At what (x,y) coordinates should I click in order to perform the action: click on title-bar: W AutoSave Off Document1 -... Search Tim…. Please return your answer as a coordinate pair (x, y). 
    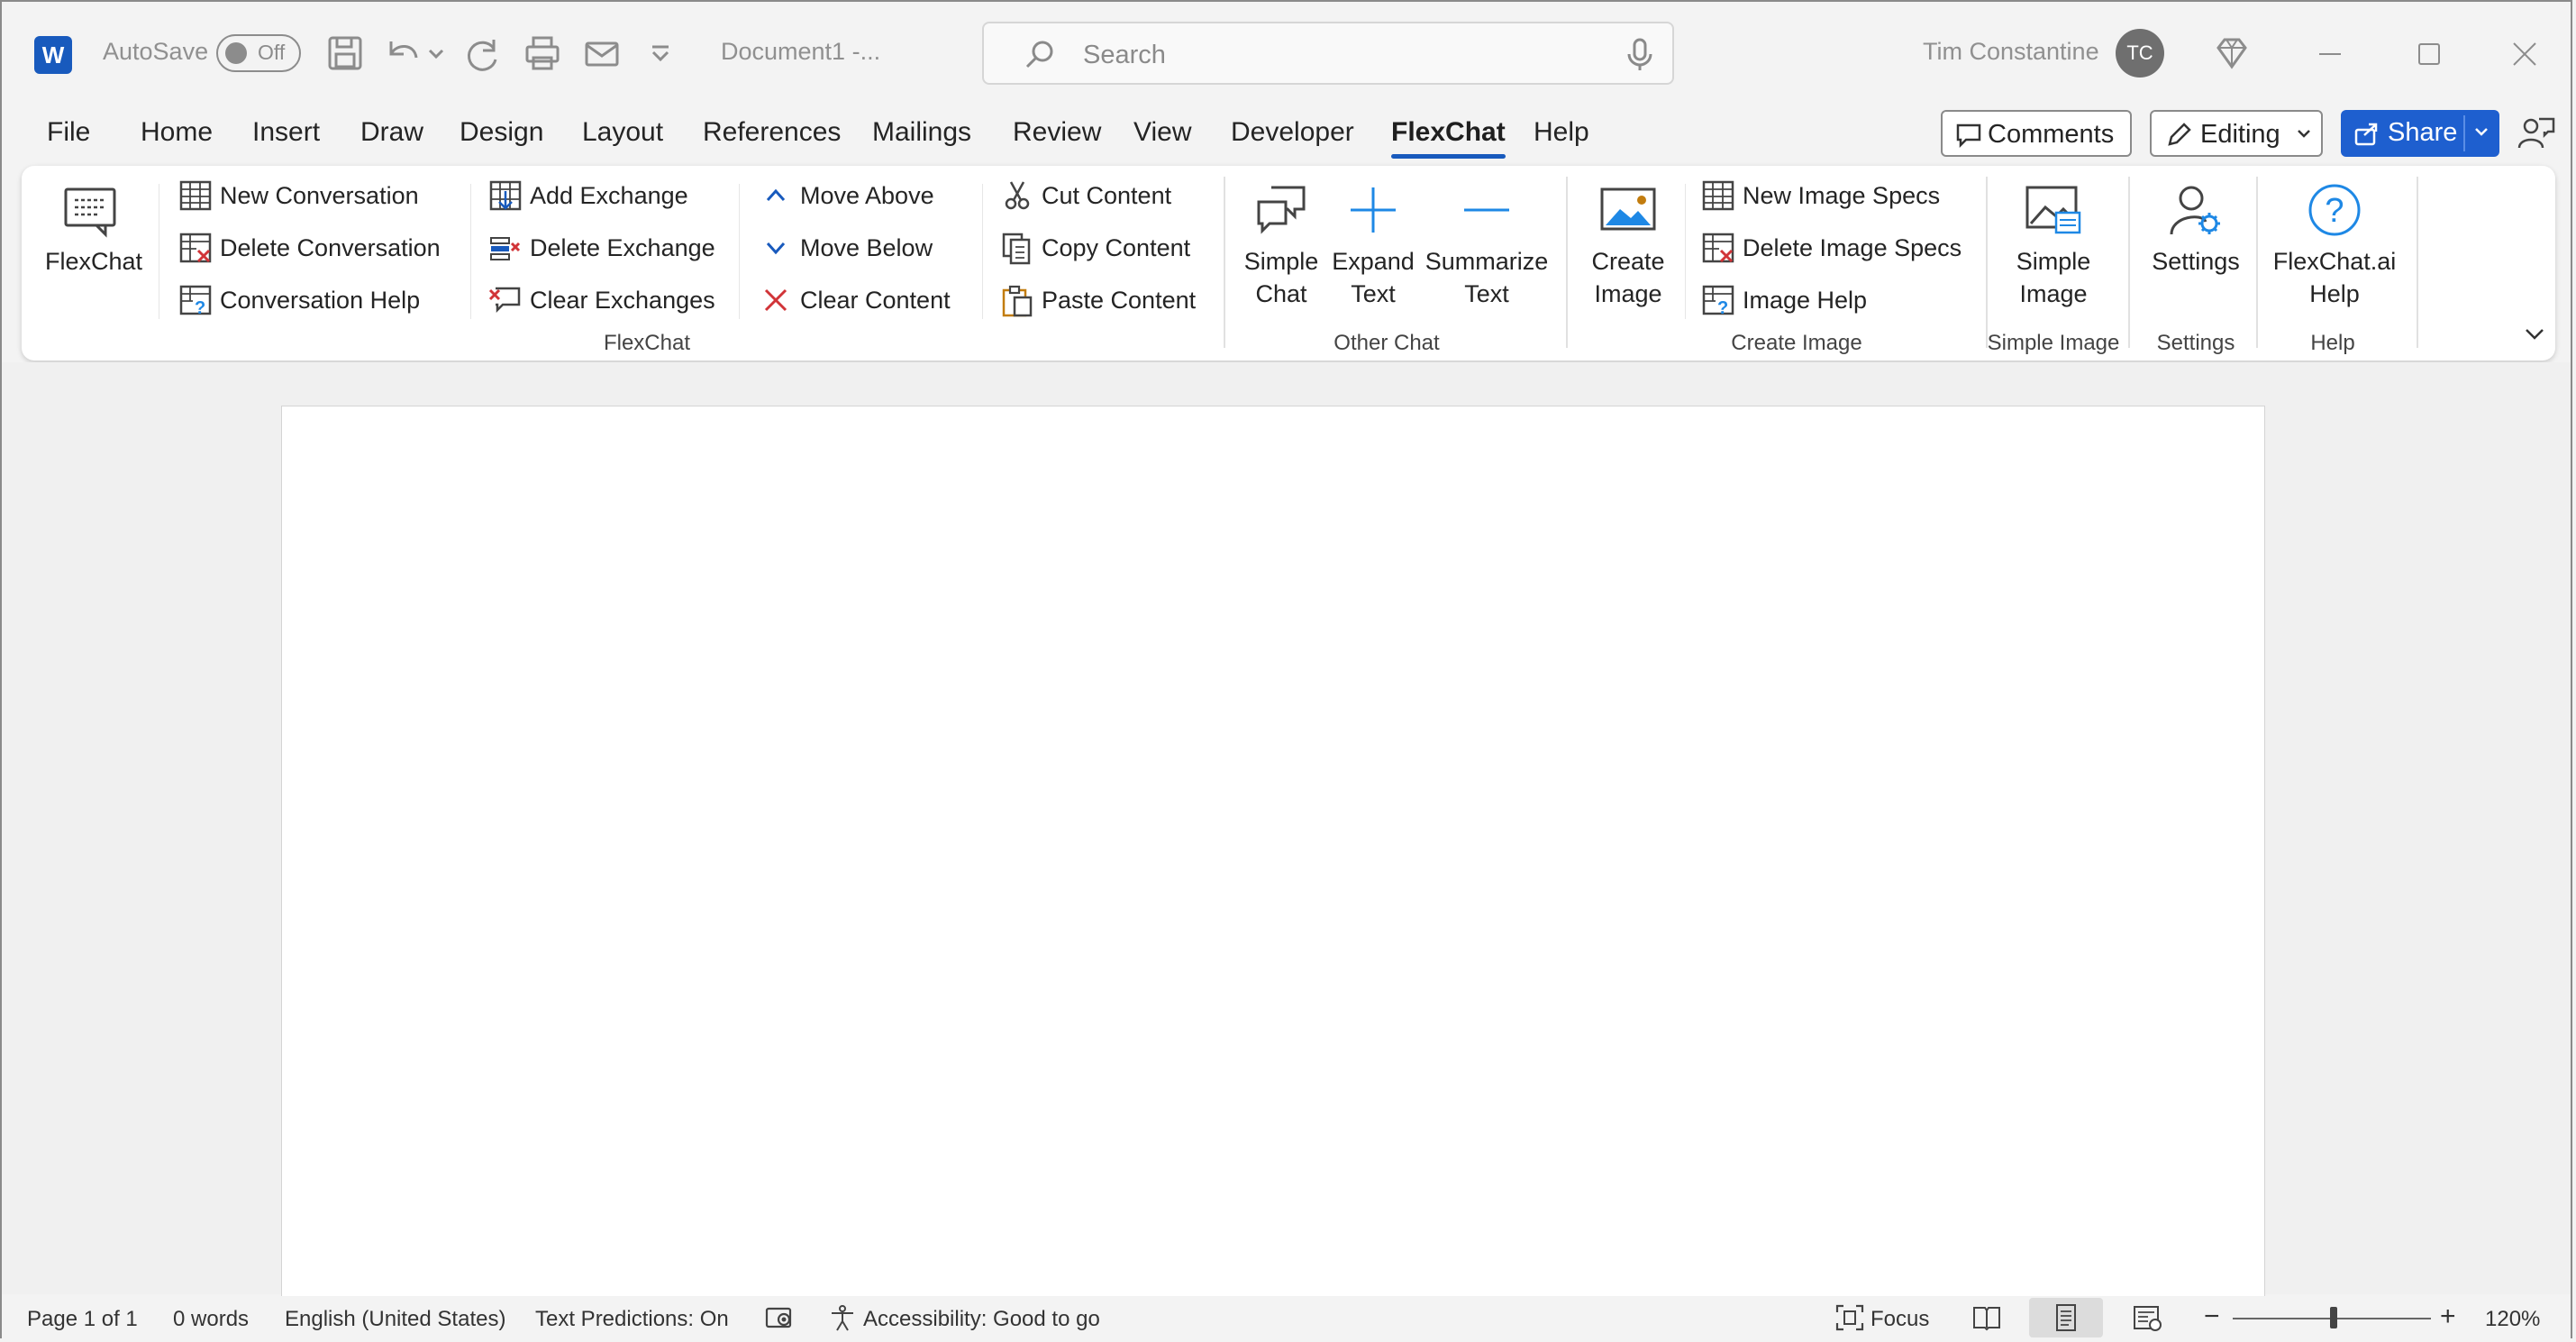
    Looking at the image, I should click on (1286, 54).